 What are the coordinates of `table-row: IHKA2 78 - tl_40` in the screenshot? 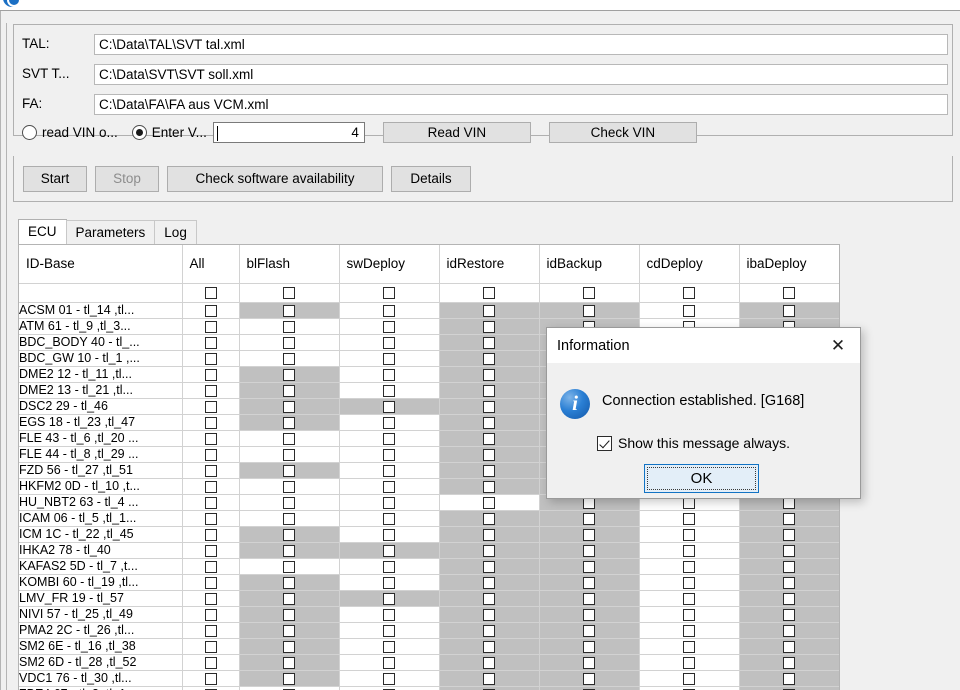 It's located at (429, 550).